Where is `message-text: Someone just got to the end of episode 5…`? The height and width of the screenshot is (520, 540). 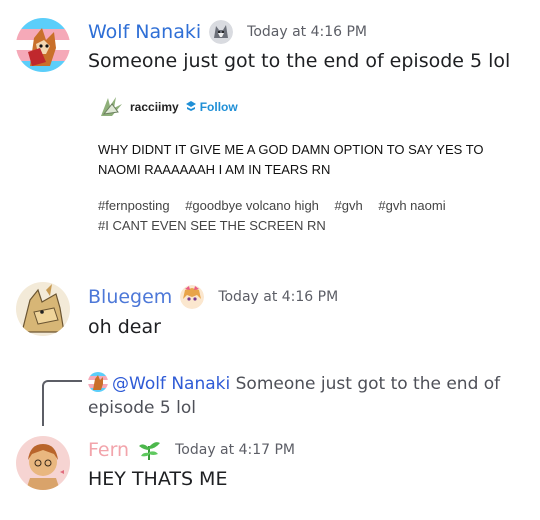
message-text: Someone just got to the end of episode 5… is located at coordinates (299, 61).